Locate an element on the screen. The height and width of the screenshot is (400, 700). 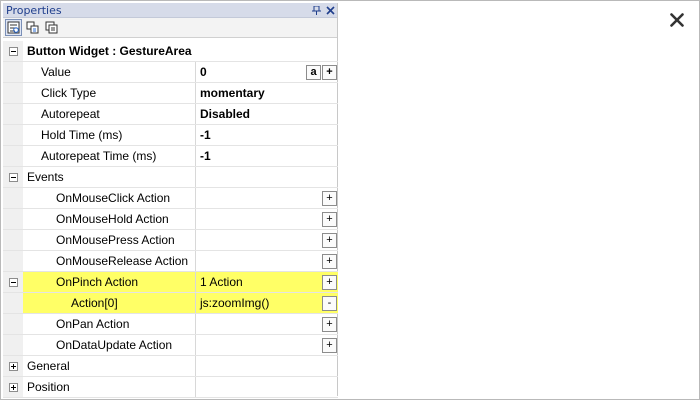
property-name: Hold Time (ms) is located at coordinates (109, 135).